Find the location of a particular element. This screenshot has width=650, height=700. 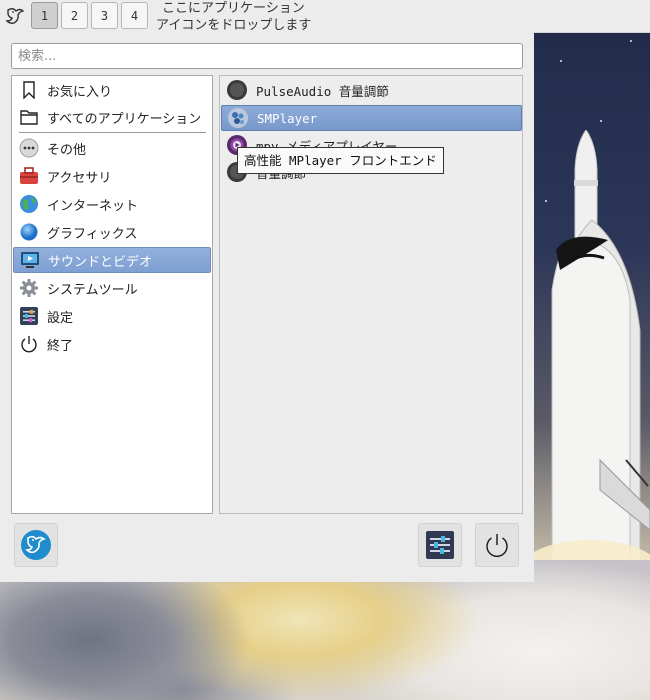

menu-logo-button is located at coordinates (36, 545).